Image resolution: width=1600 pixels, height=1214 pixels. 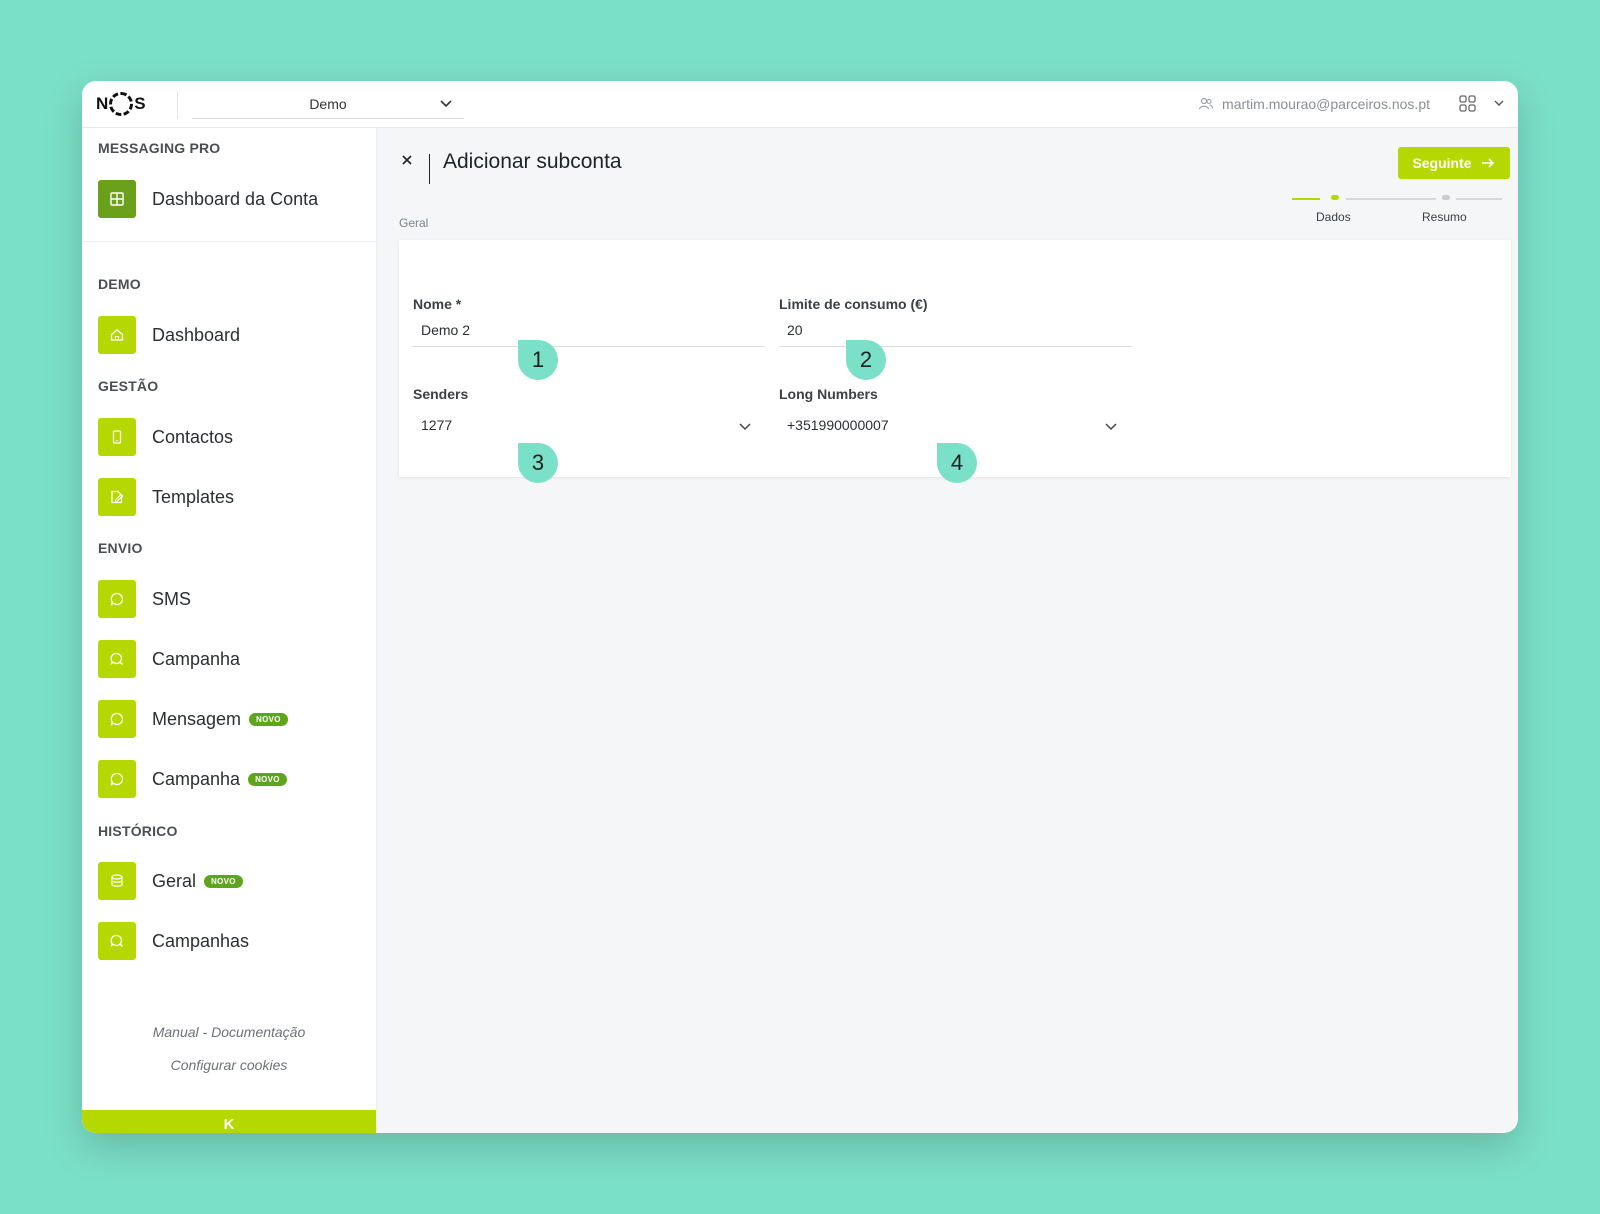 I want to click on stepper: Dados Resumo, so click(x=1397, y=213).